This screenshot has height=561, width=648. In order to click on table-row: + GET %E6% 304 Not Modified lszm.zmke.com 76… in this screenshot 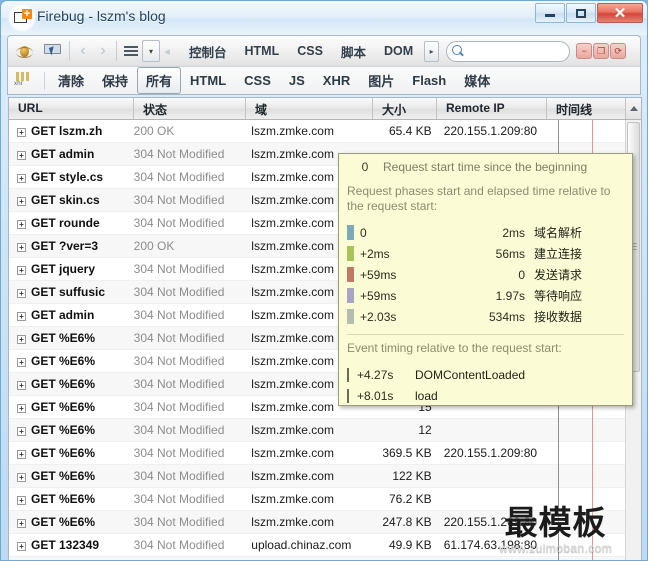, I will do `click(325, 499)`.